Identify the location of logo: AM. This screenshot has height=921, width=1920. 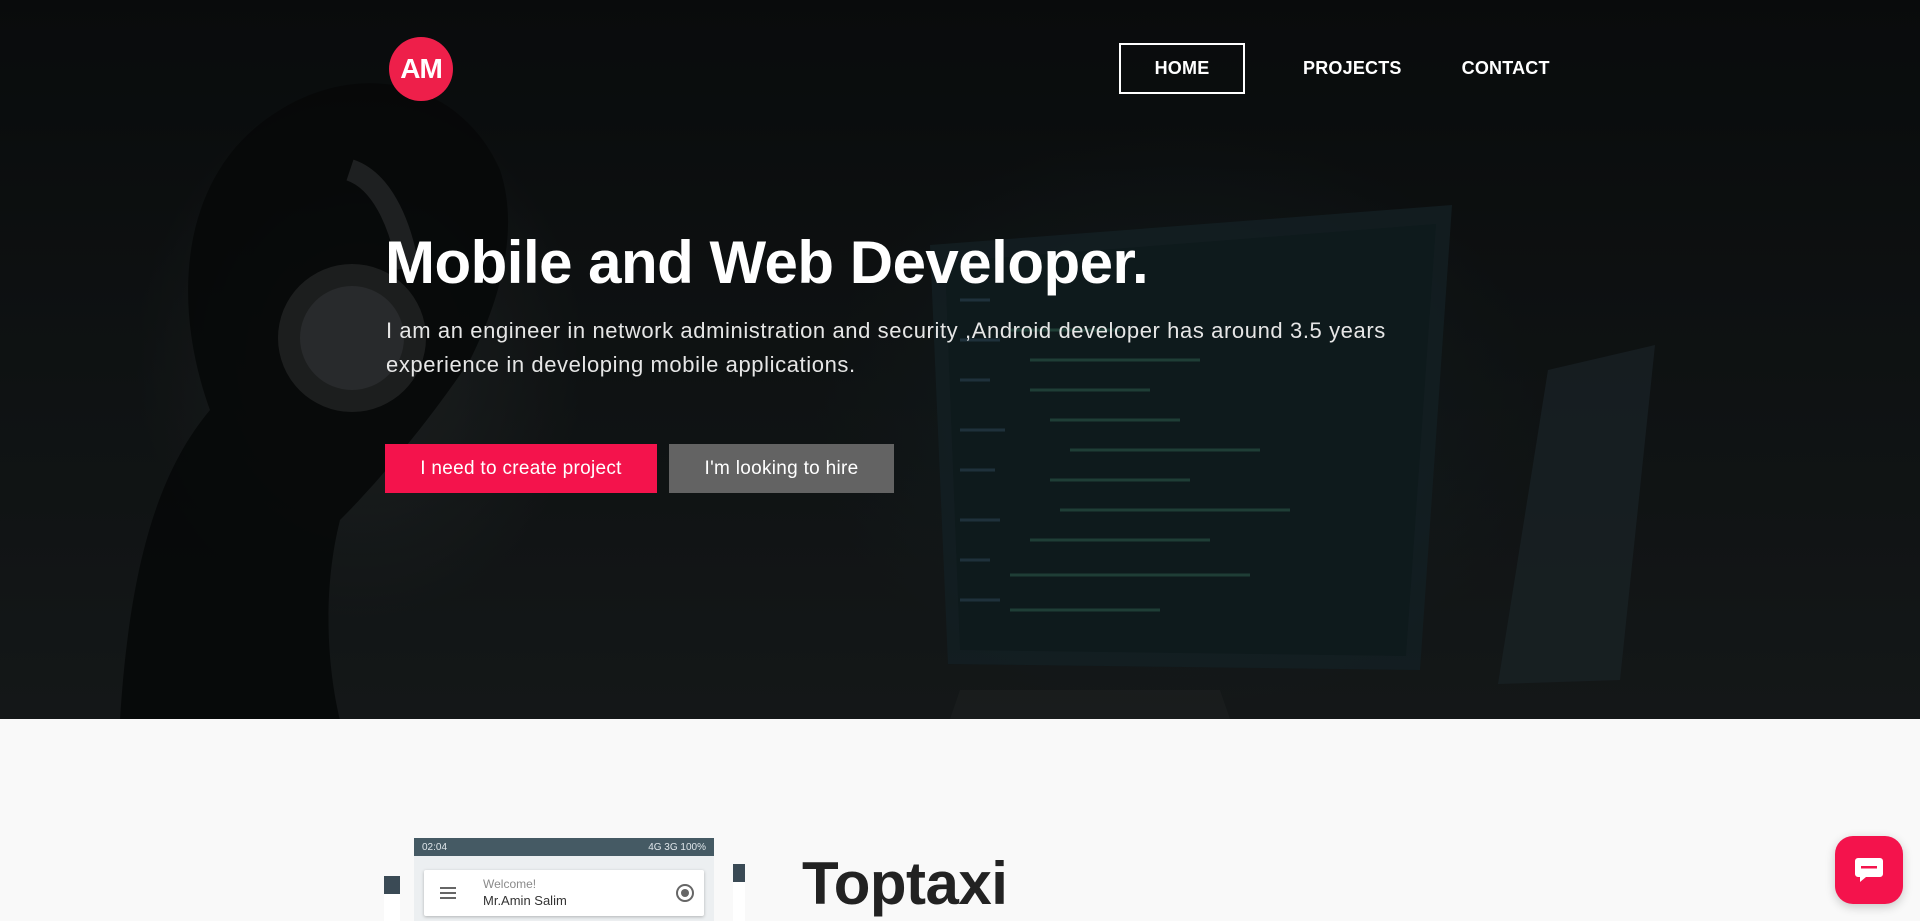
(421, 69).